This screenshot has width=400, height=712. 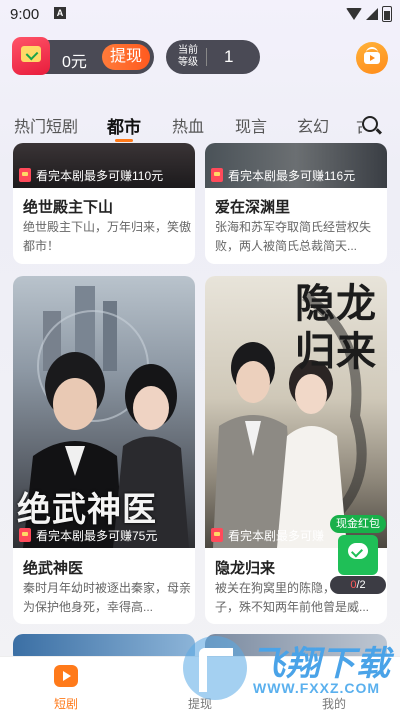 What do you see at coordinates (354, 14) in the screenshot?
I see `wifi-icon` at bounding box center [354, 14].